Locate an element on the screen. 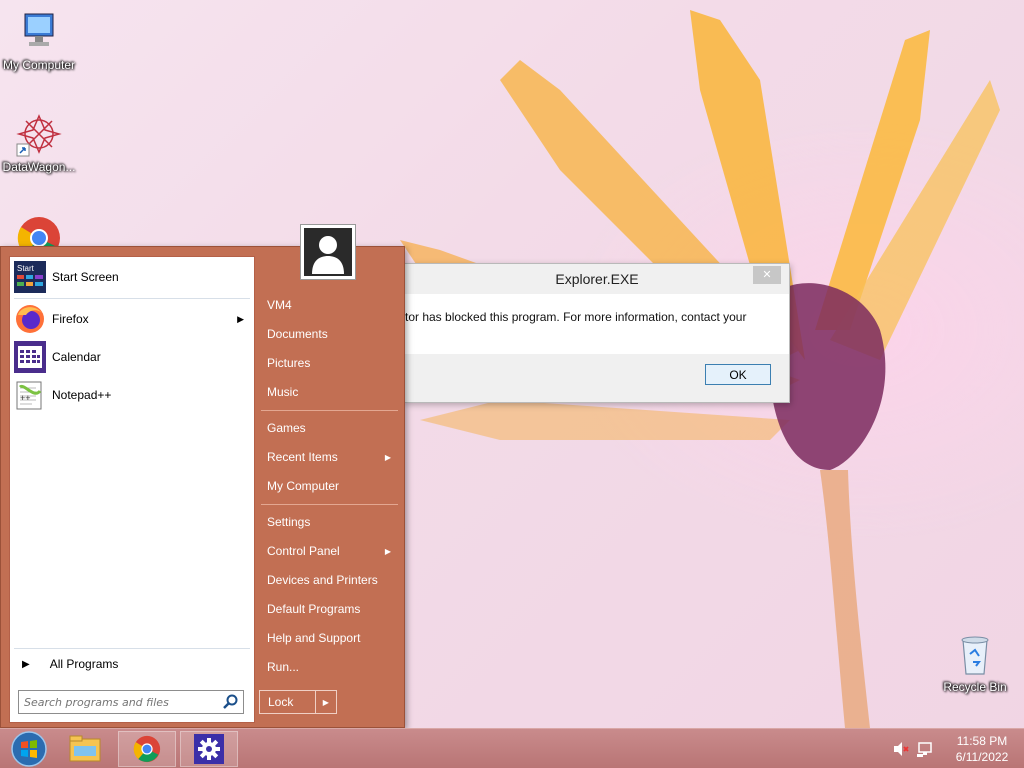 The width and height of the screenshot is (1024, 768). program-notepad-plus-plus: ++ Notepad++ is located at coordinates (133, 395).